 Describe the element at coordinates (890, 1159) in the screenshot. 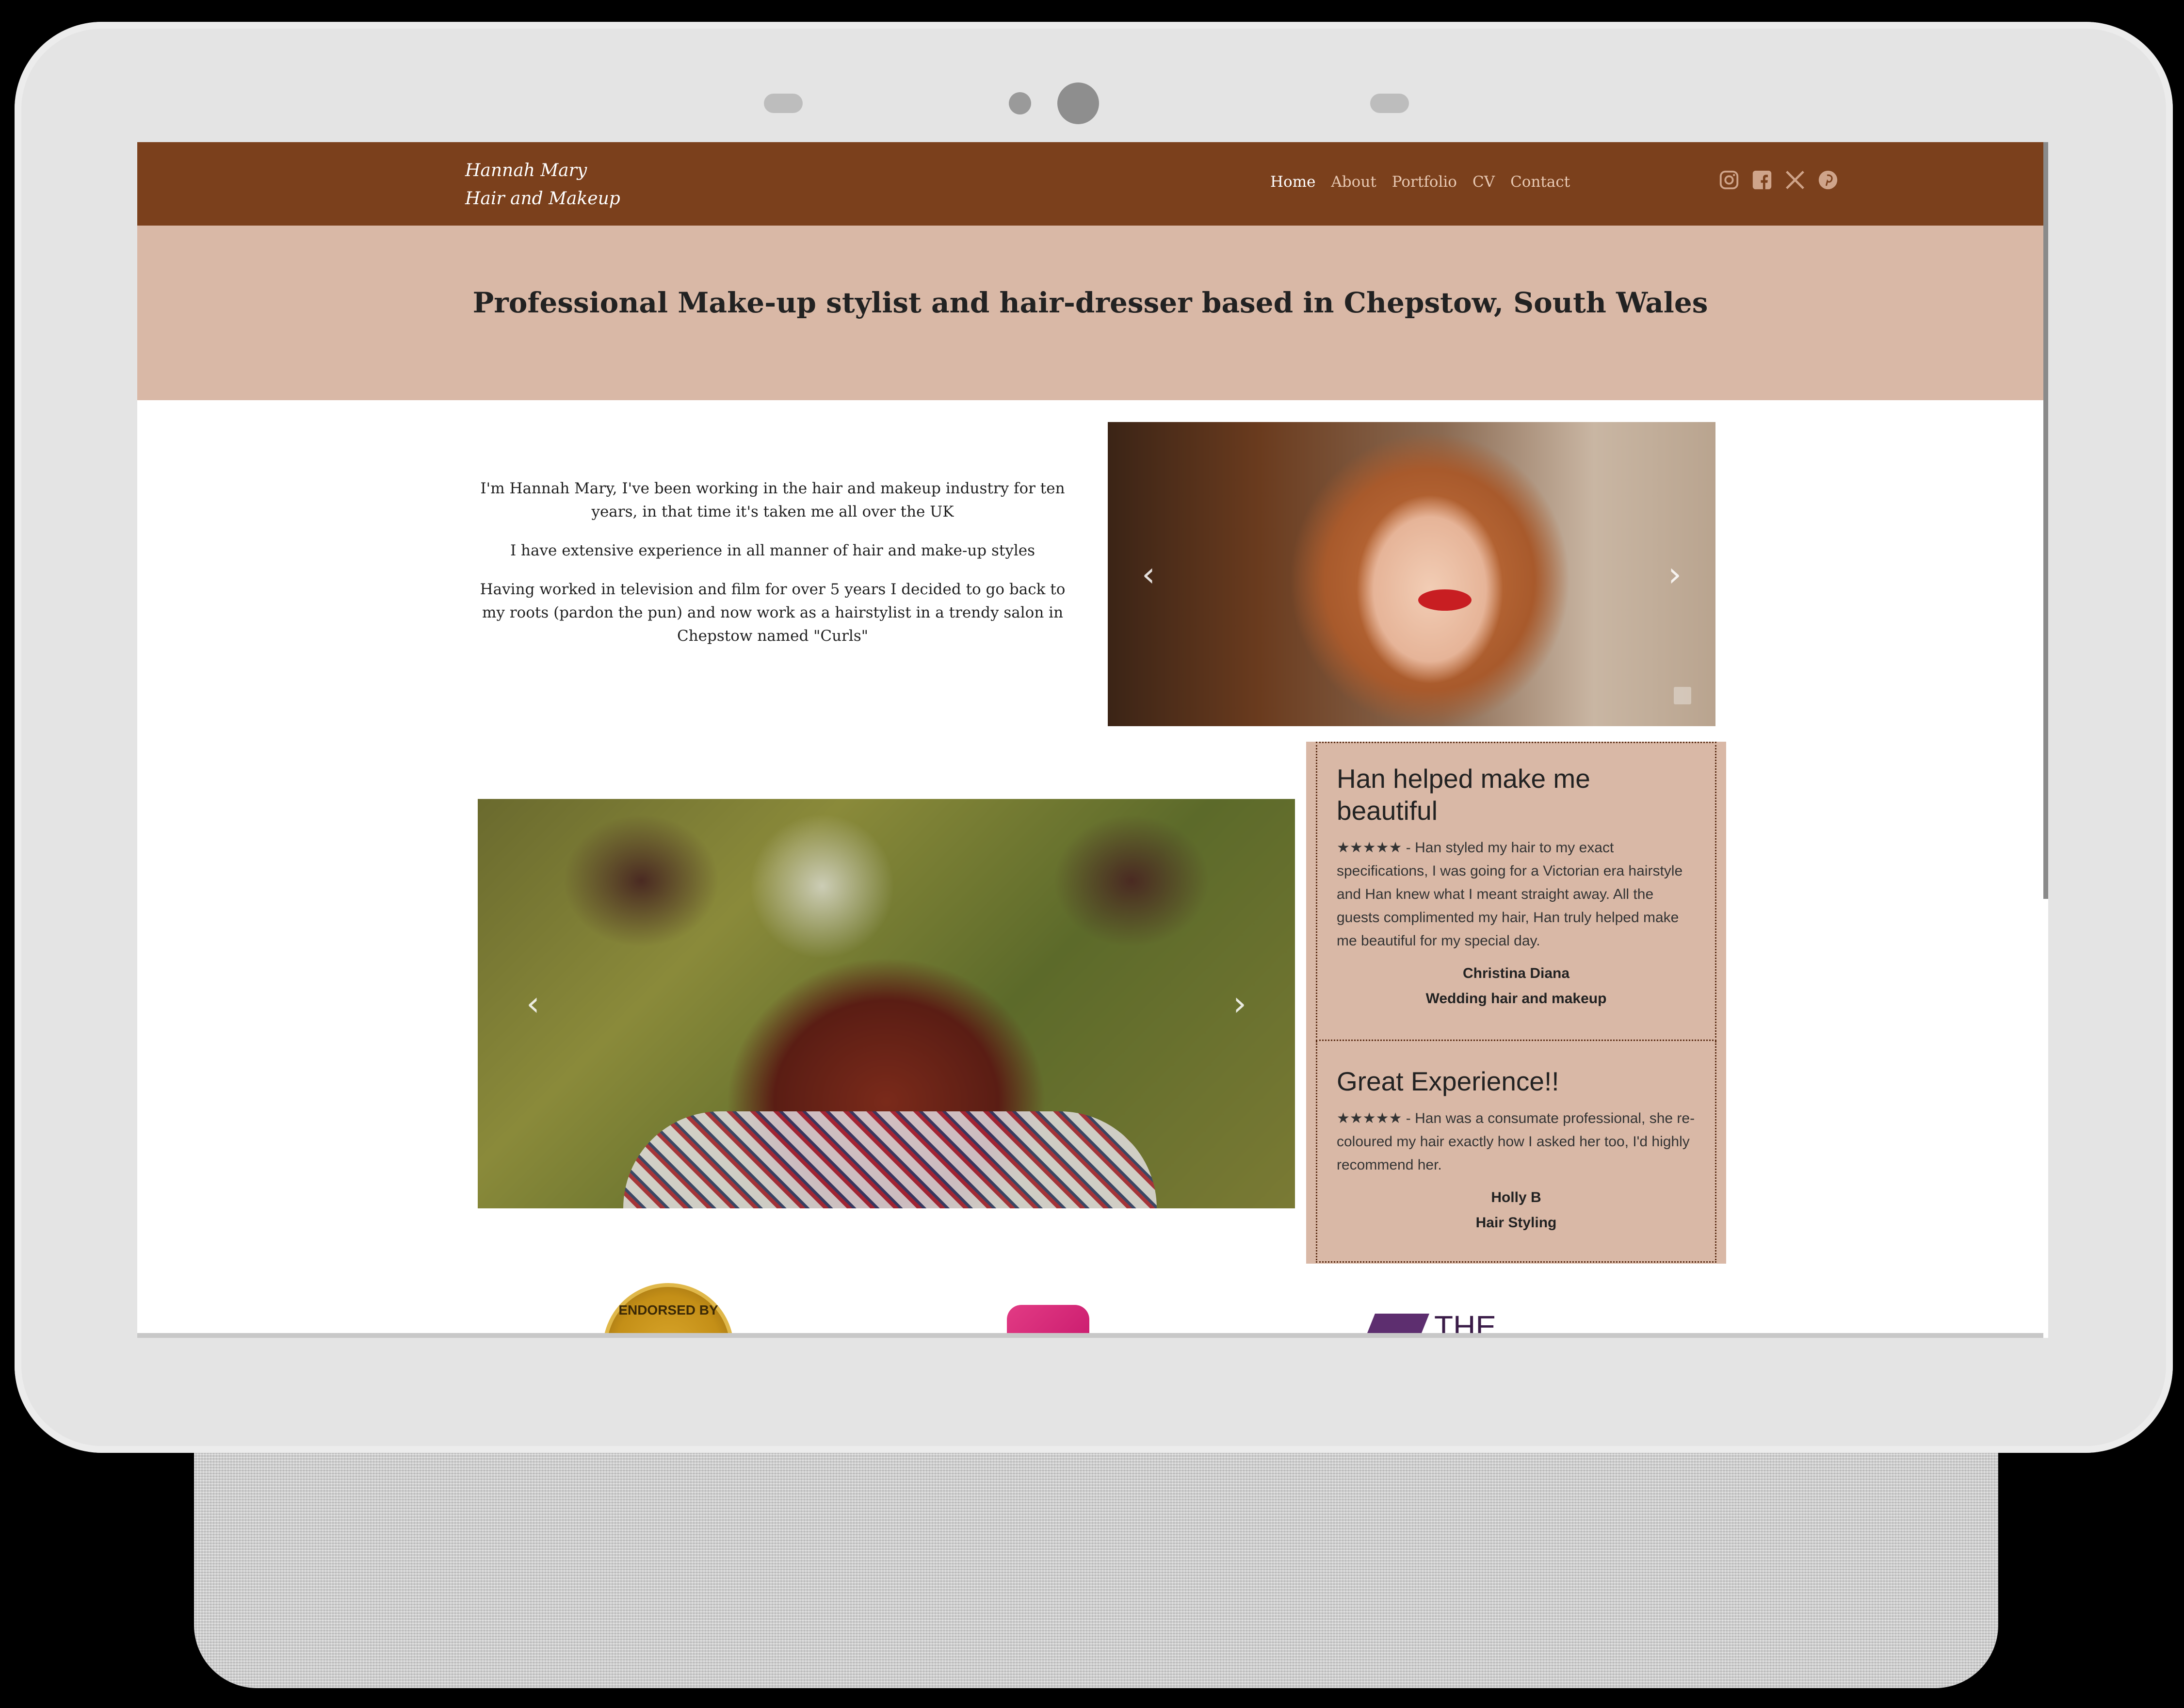

I see `hair-photo-shirt` at that location.